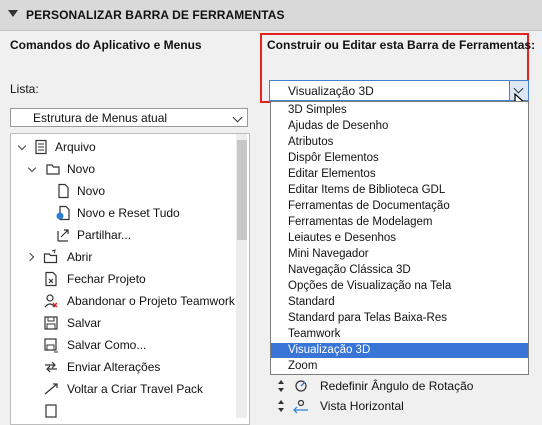 This screenshot has height=425, width=542. Describe the element at coordinates (399, 270) in the screenshot. I see `option-navegacao-classica: Navegação Clássica 3D` at that location.